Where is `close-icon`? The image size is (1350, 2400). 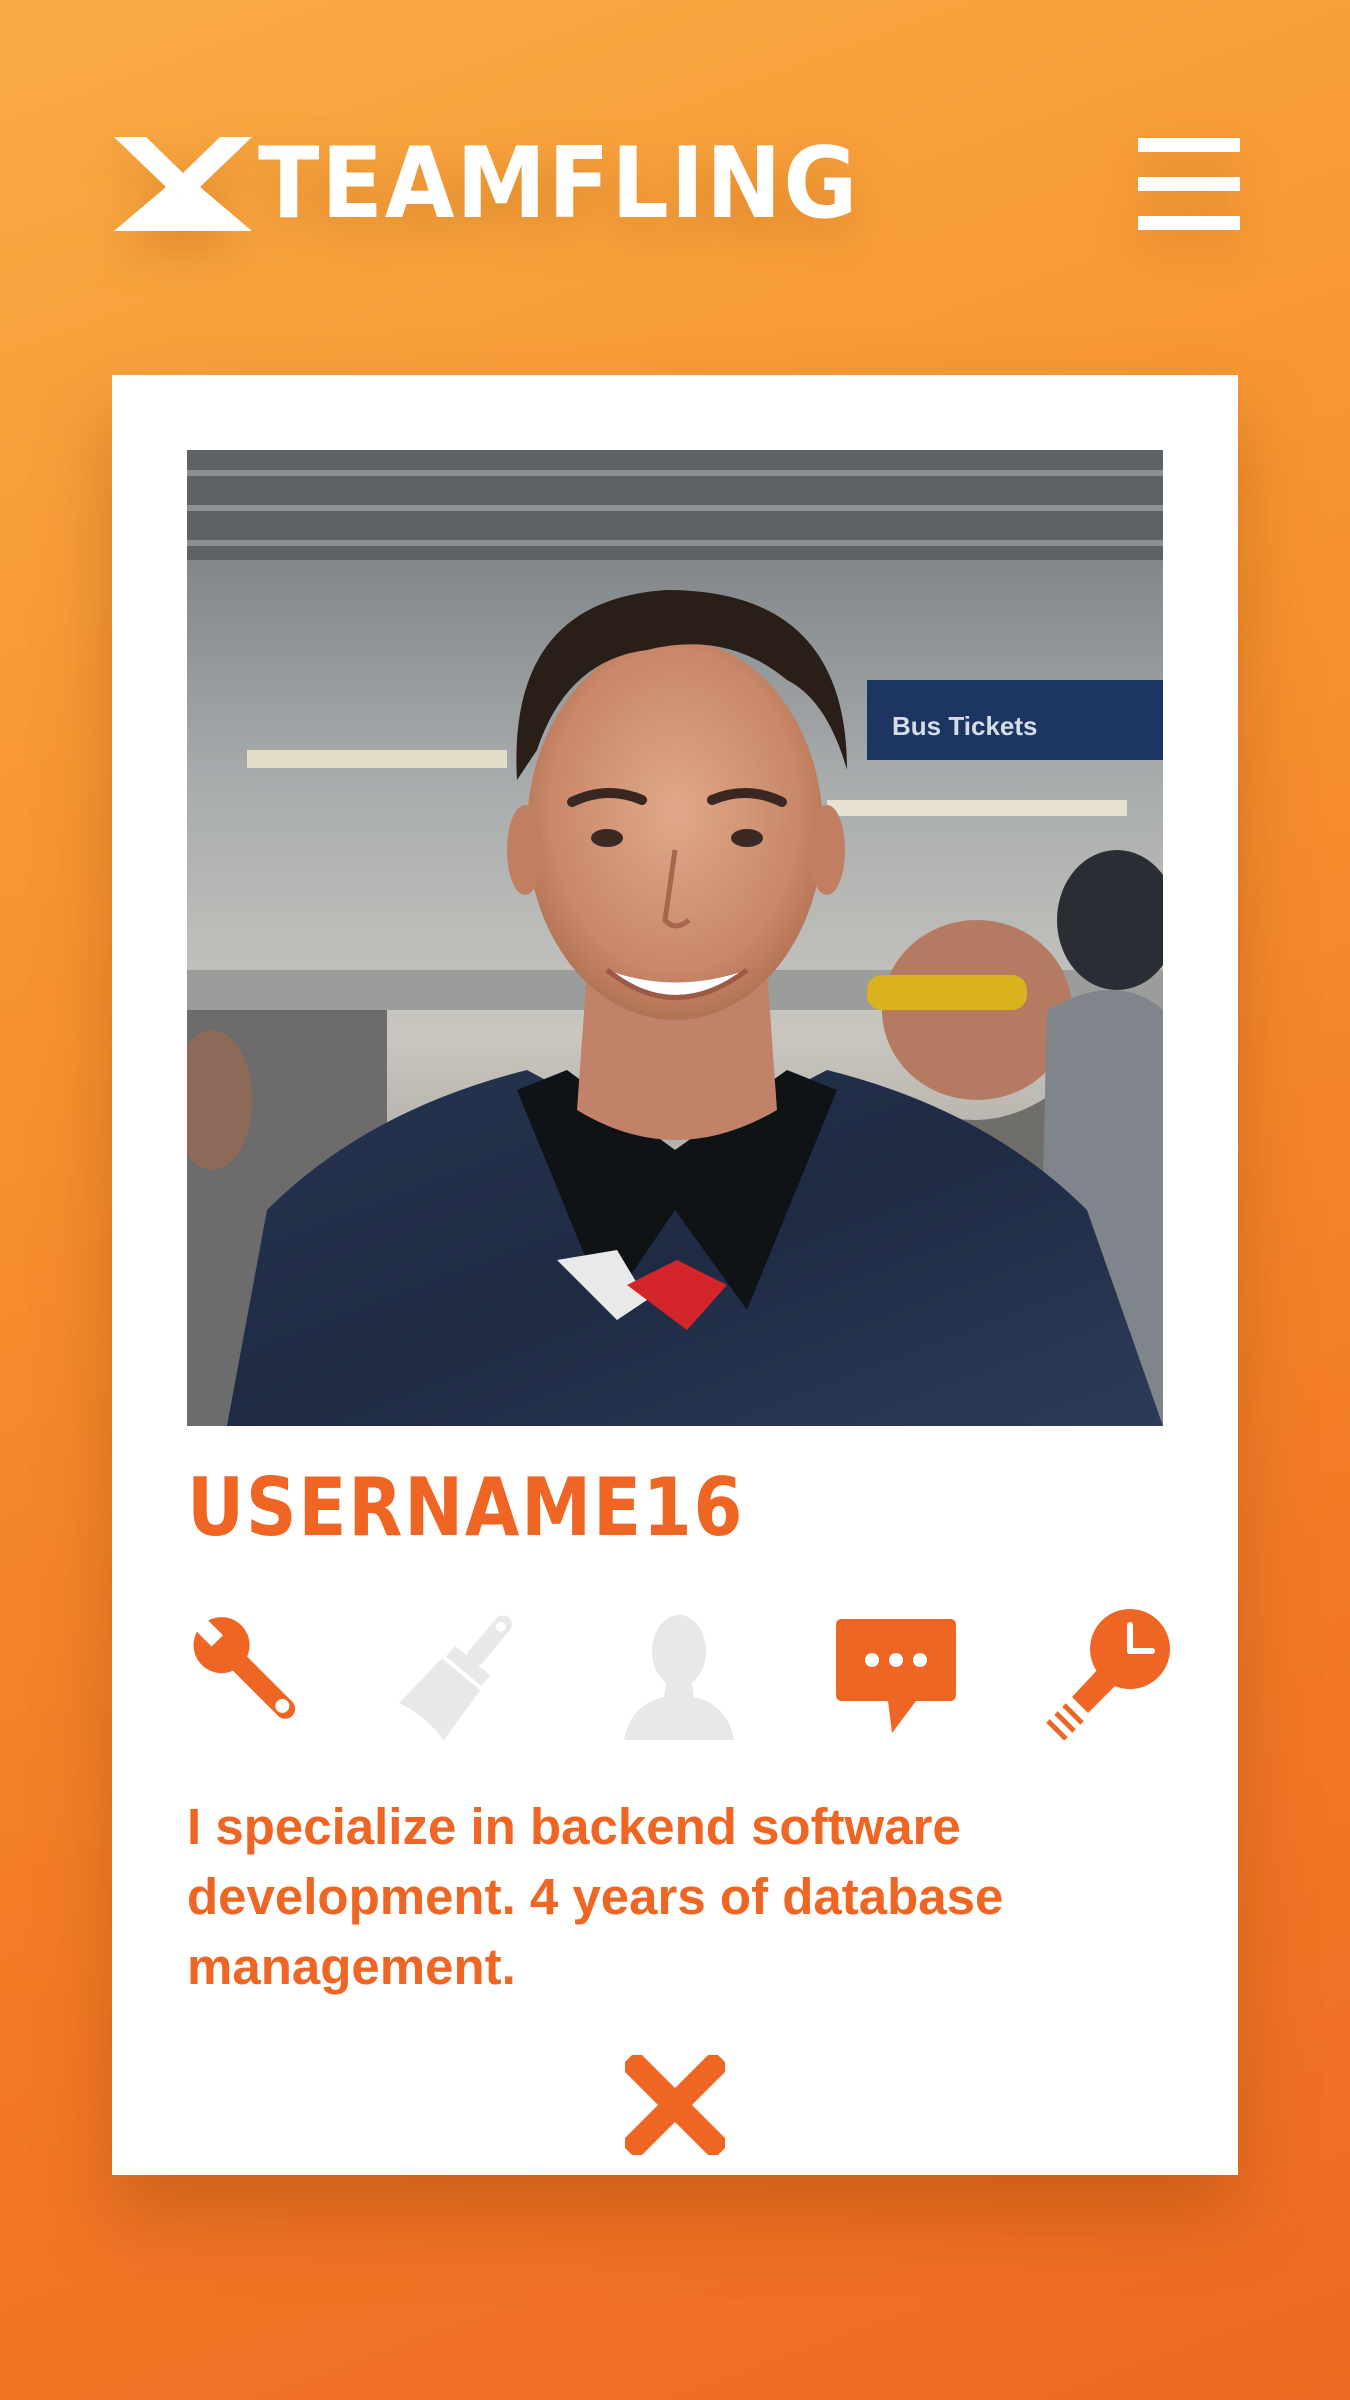
close-icon is located at coordinates (675, 2105).